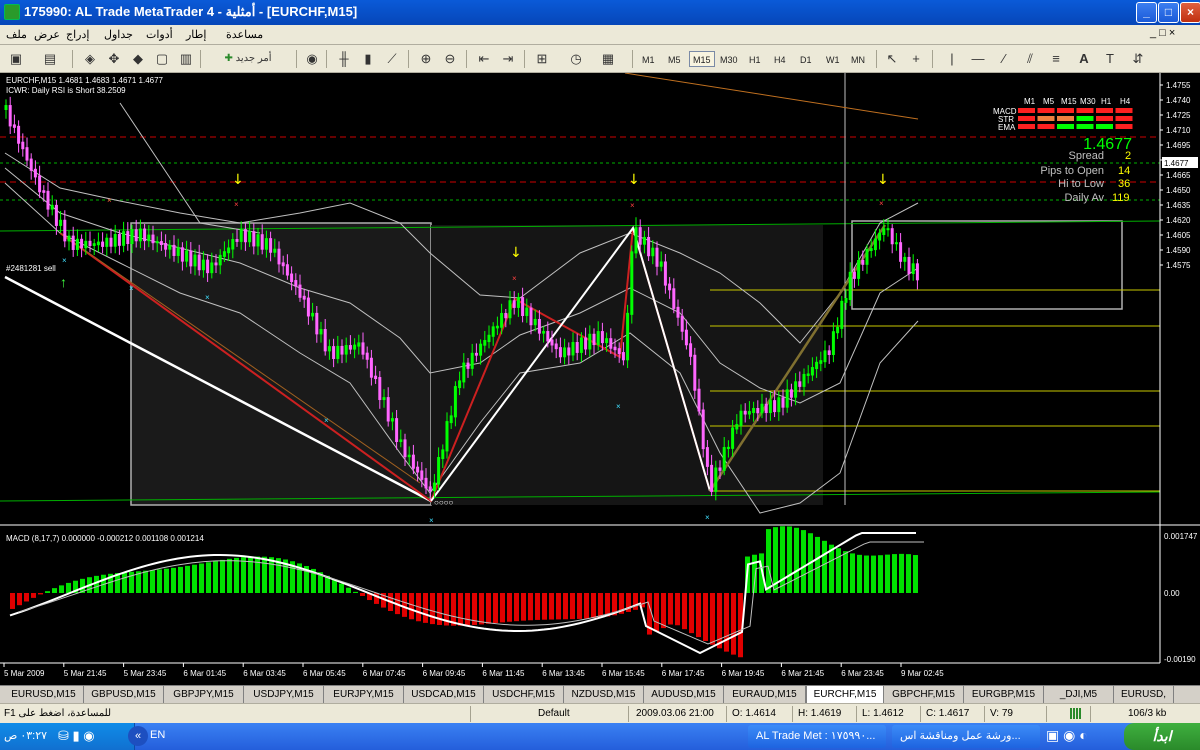 The height and width of the screenshot is (750, 1200). What do you see at coordinates (802, 673) in the screenshot?
I see `time-tick-label: 6 Mar 21:45` at bounding box center [802, 673].